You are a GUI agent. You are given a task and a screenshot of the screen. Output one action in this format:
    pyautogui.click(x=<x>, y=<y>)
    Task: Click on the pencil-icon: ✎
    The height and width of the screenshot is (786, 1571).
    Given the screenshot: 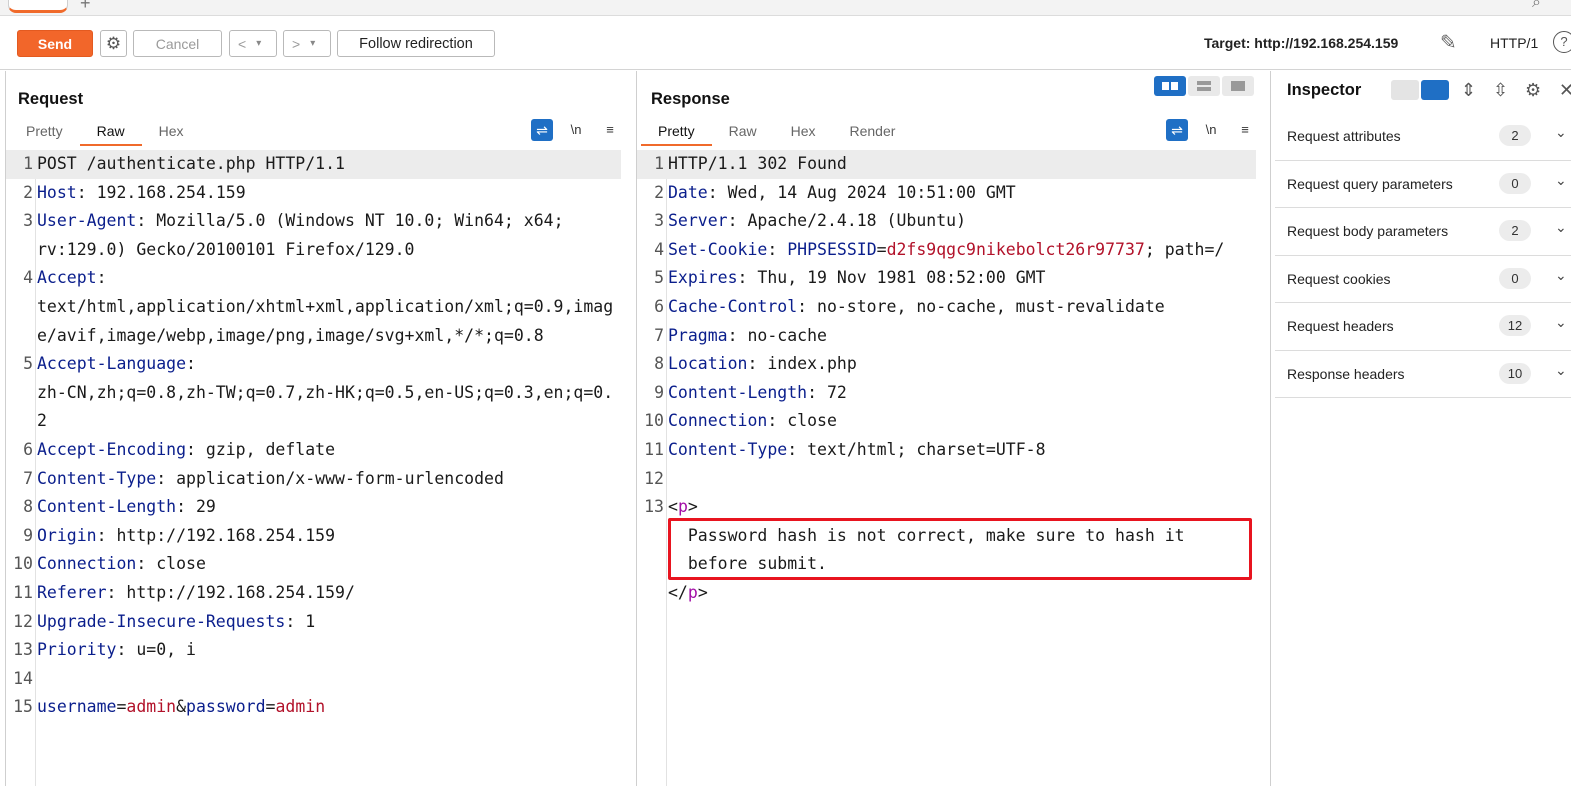 What is the action you would take?
    pyautogui.click(x=1448, y=42)
    